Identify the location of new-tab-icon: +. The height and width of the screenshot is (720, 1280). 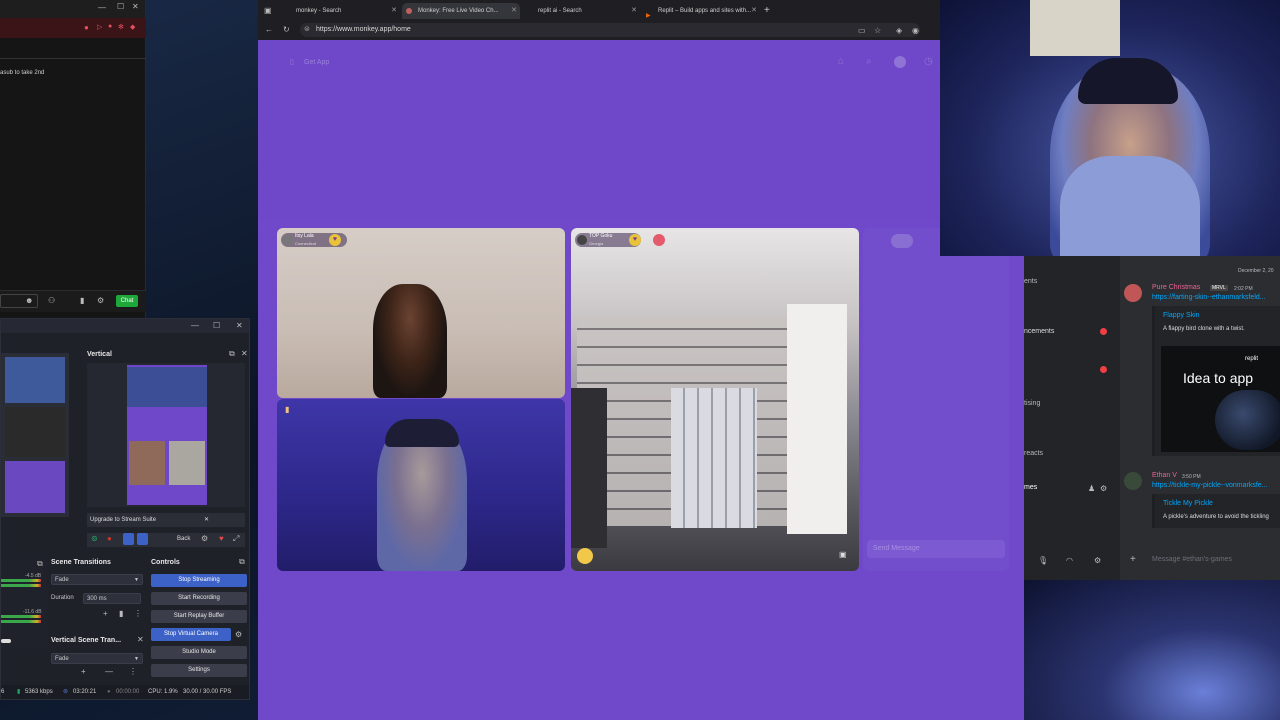
(767, 10).